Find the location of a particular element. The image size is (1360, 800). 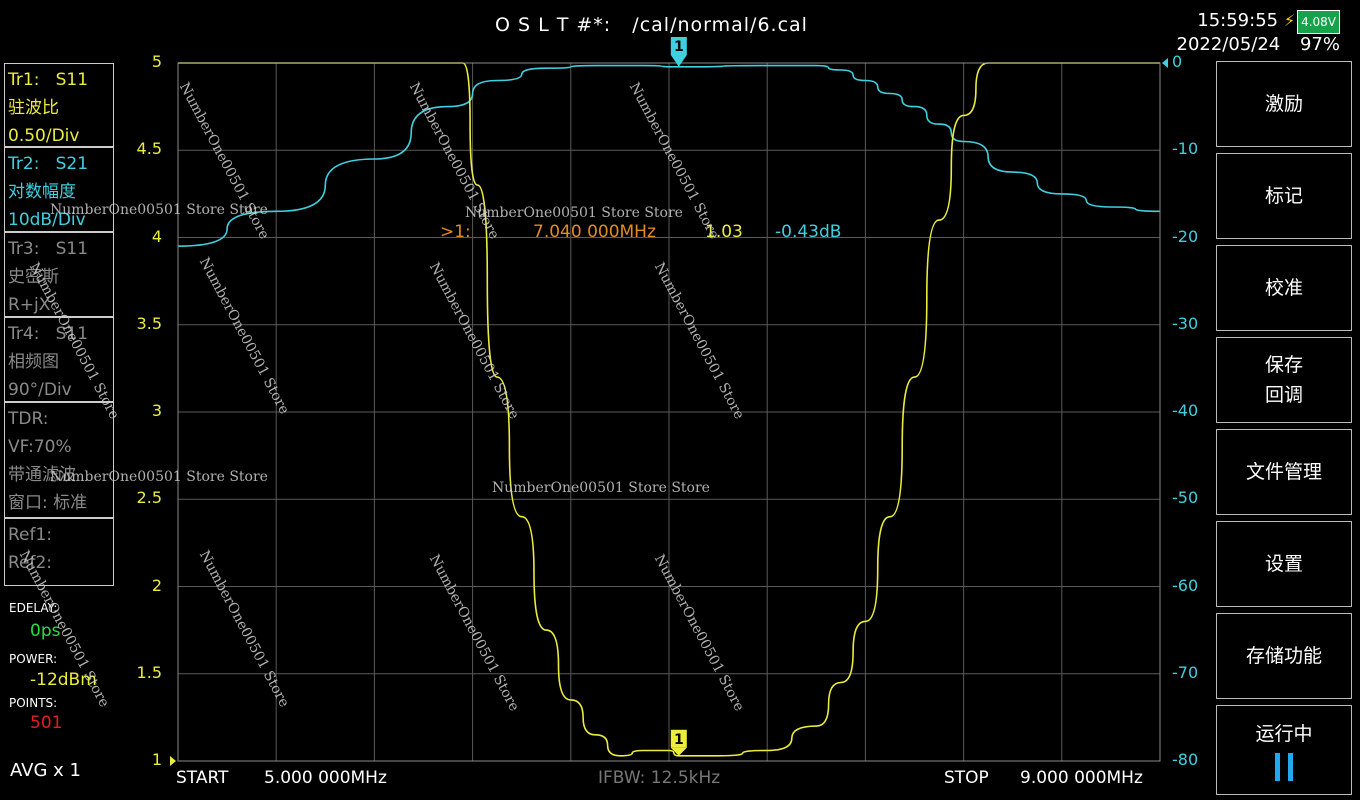

right-axis-tick-label: -80 is located at coordinates (1185, 759).